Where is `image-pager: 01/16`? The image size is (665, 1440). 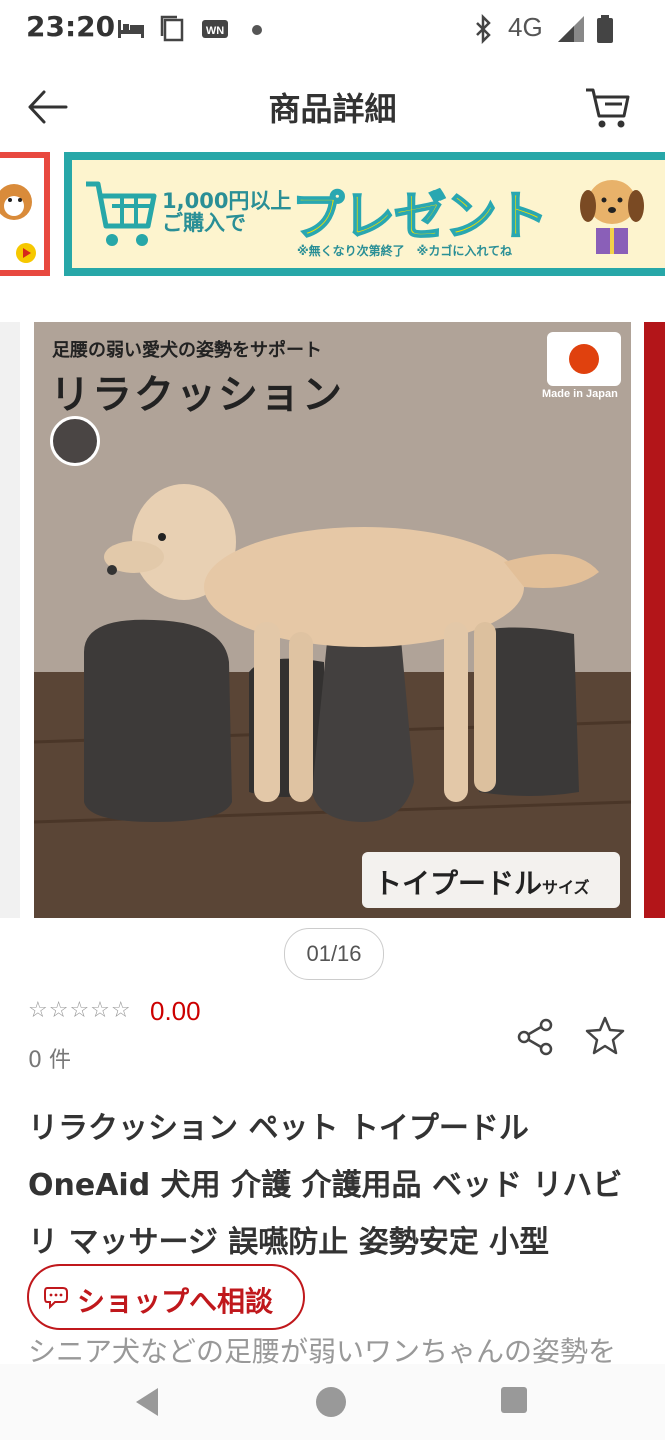 image-pager: 01/16 is located at coordinates (334, 954).